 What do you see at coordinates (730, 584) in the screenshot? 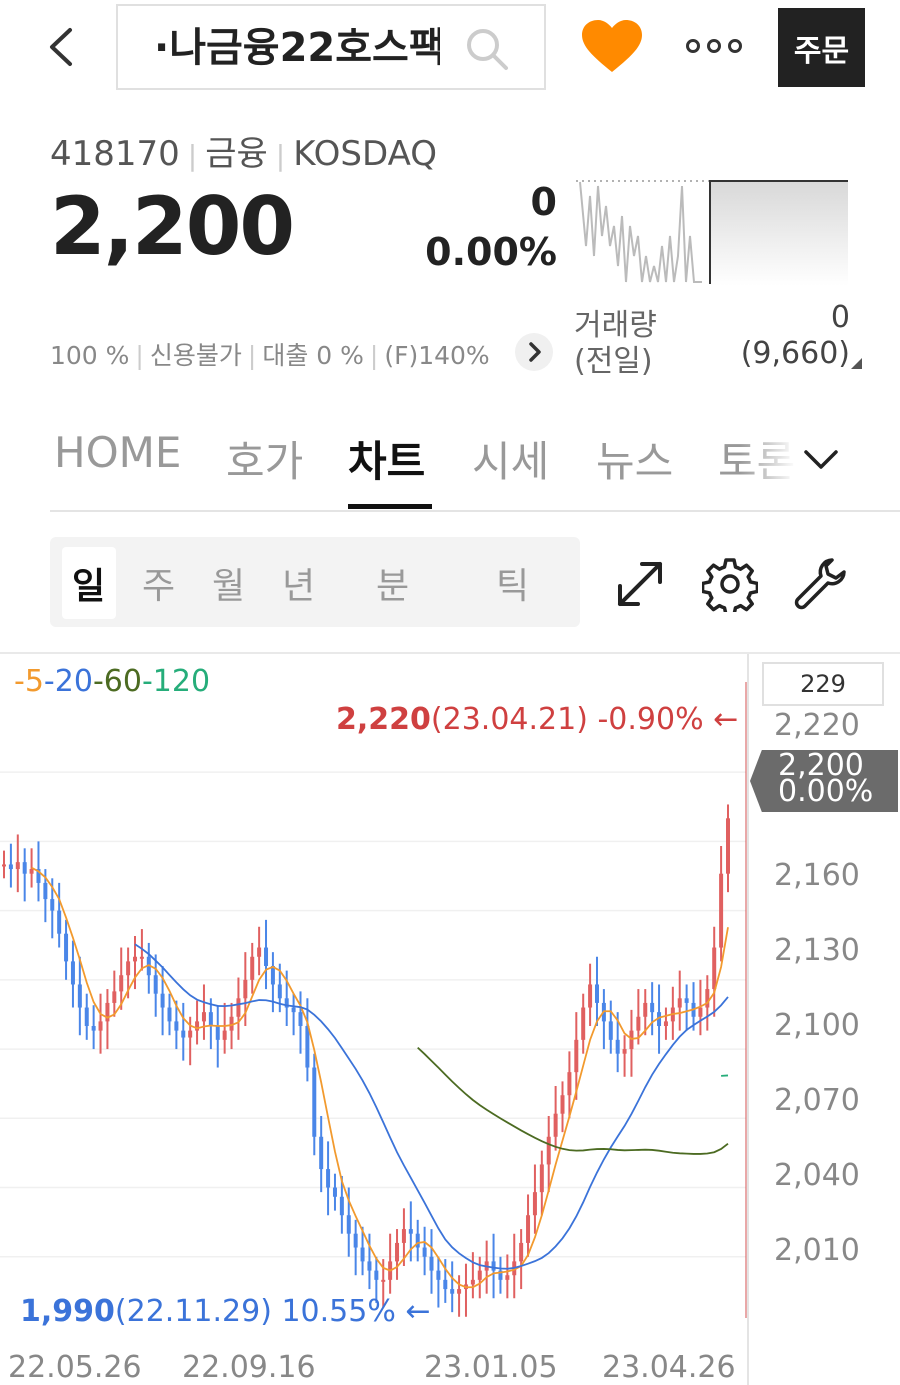
I see `gear-icon` at bounding box center [730, 584].